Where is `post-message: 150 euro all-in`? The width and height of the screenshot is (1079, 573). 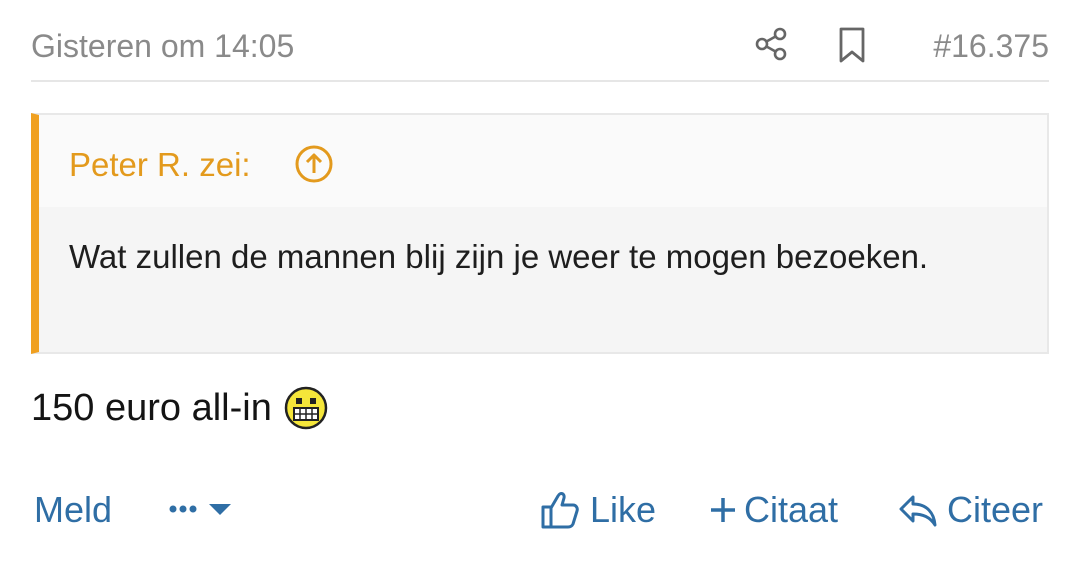 post-message: 150 euro all-in is located at coordinates (179, 408).